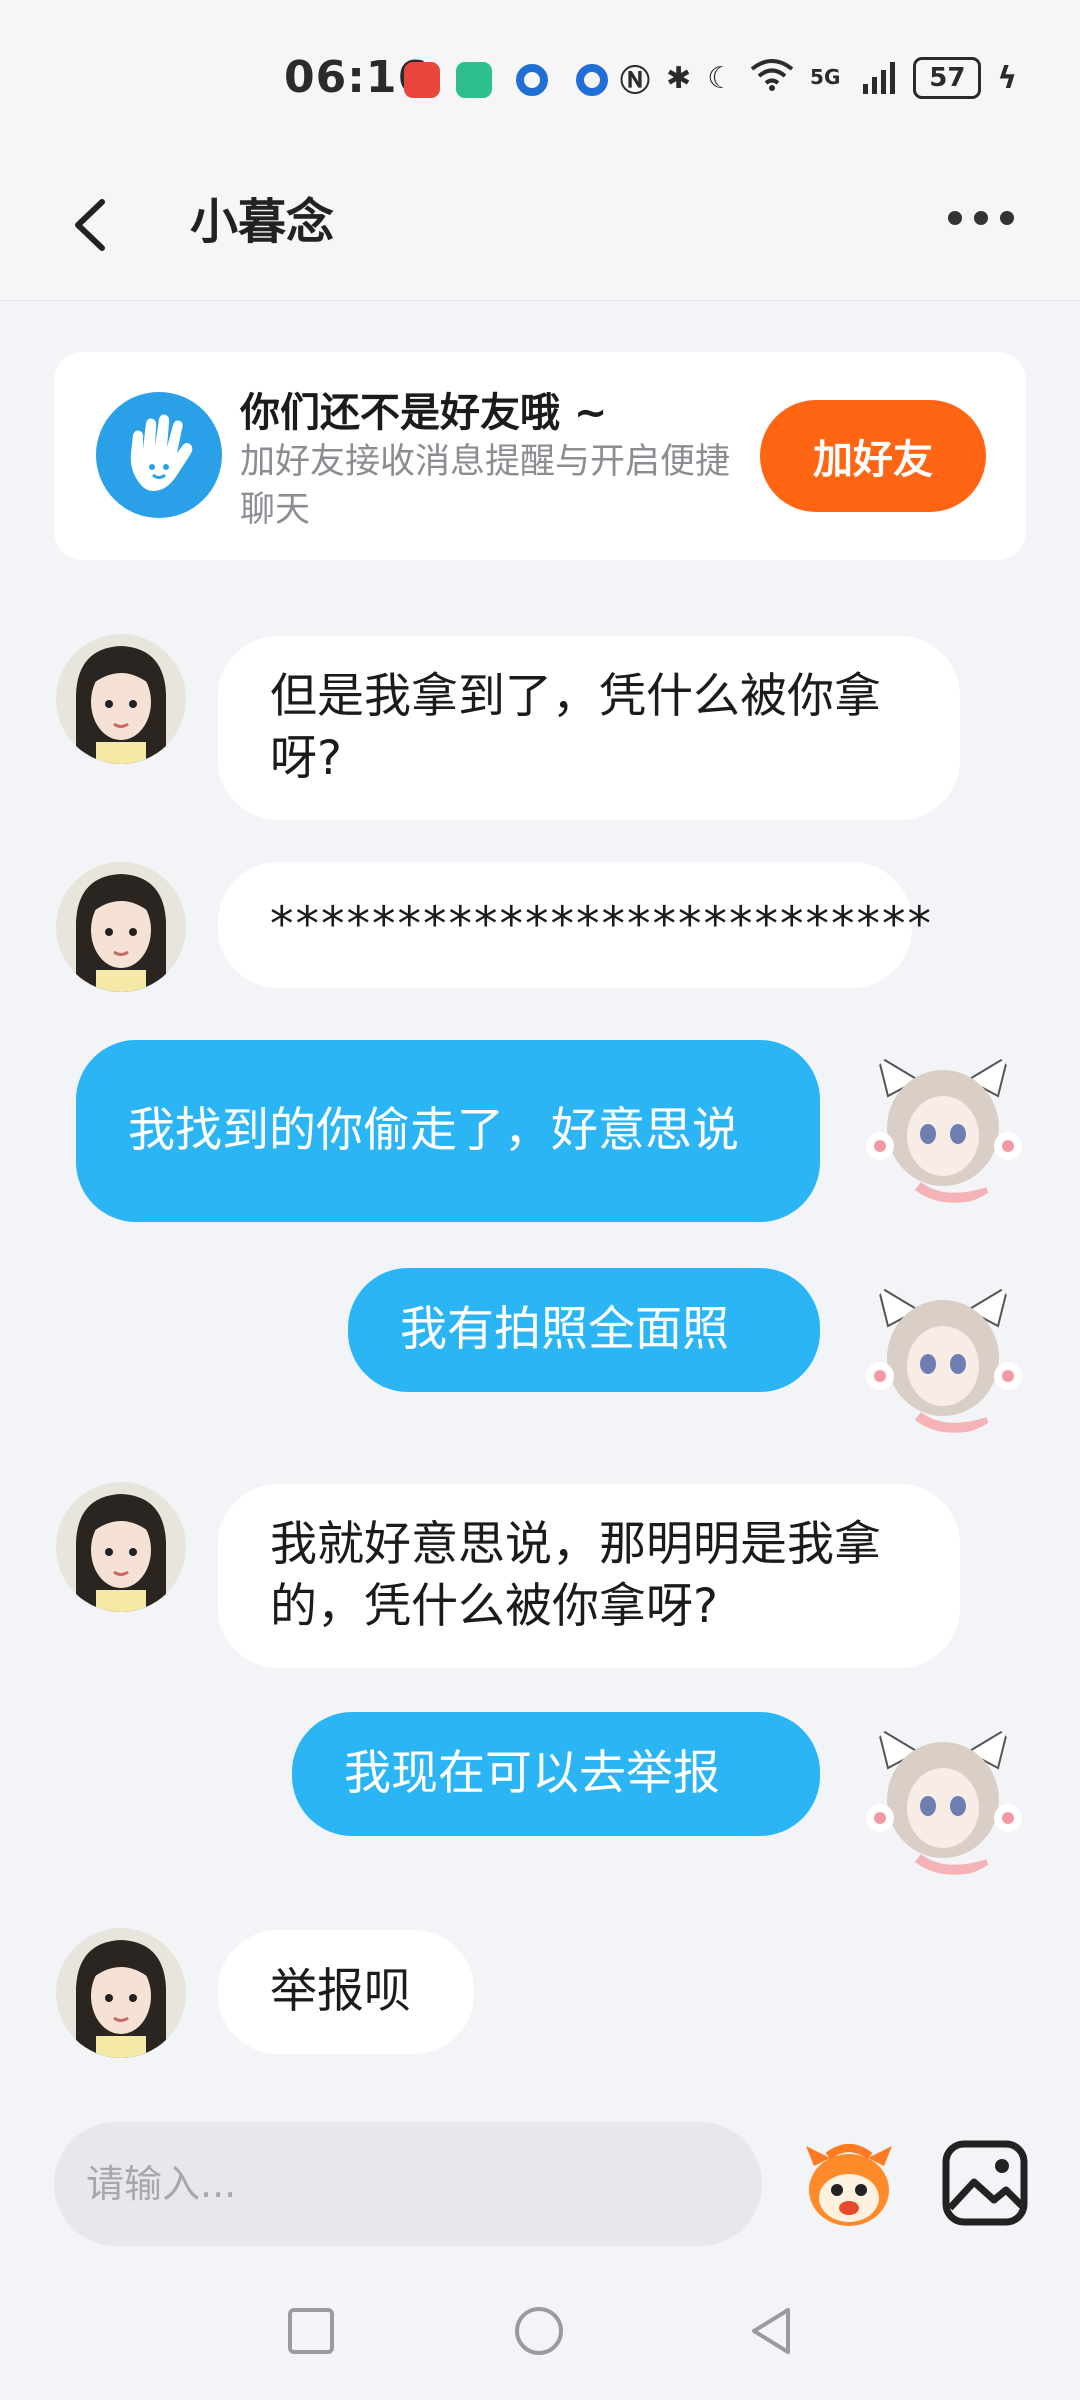  I want to click on notification-icons, so click(516, 80).